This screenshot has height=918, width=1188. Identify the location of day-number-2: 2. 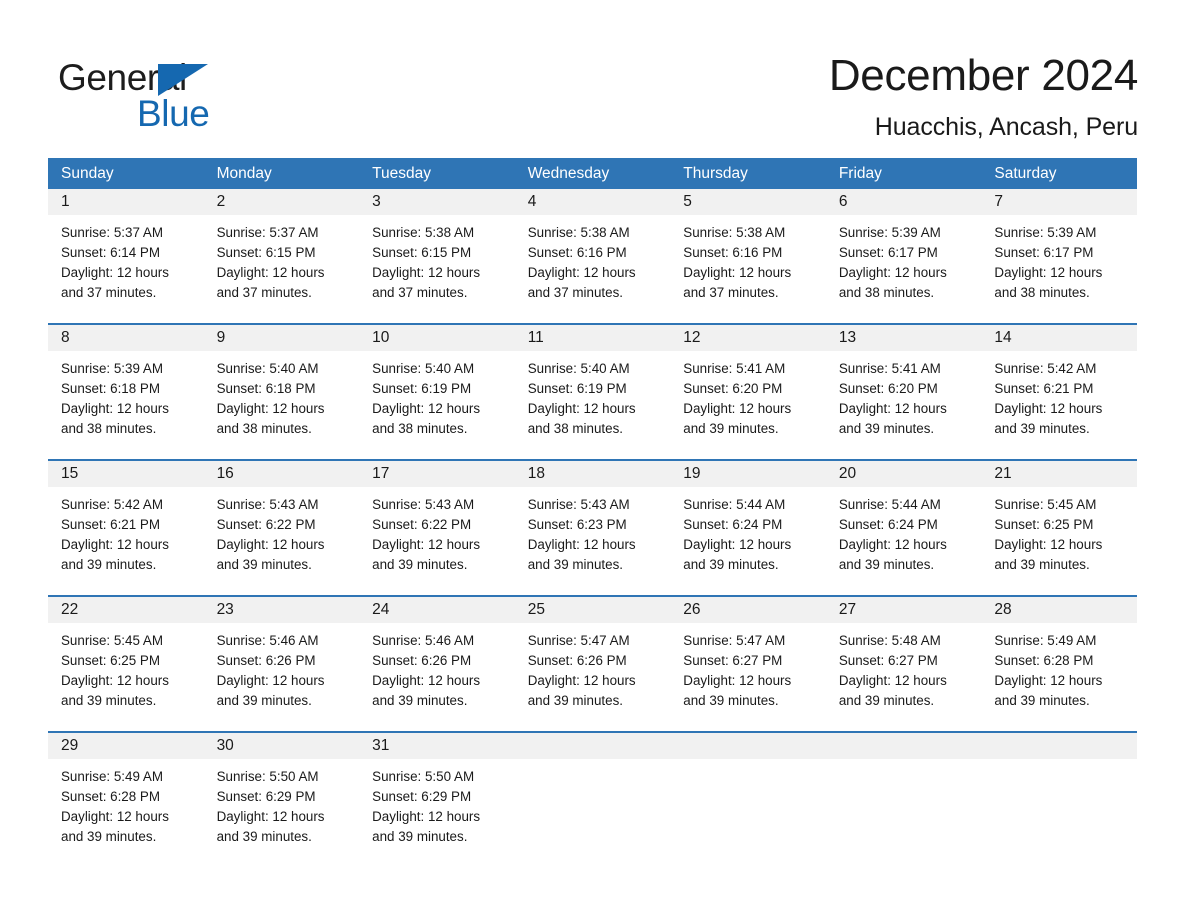
(282, 202).